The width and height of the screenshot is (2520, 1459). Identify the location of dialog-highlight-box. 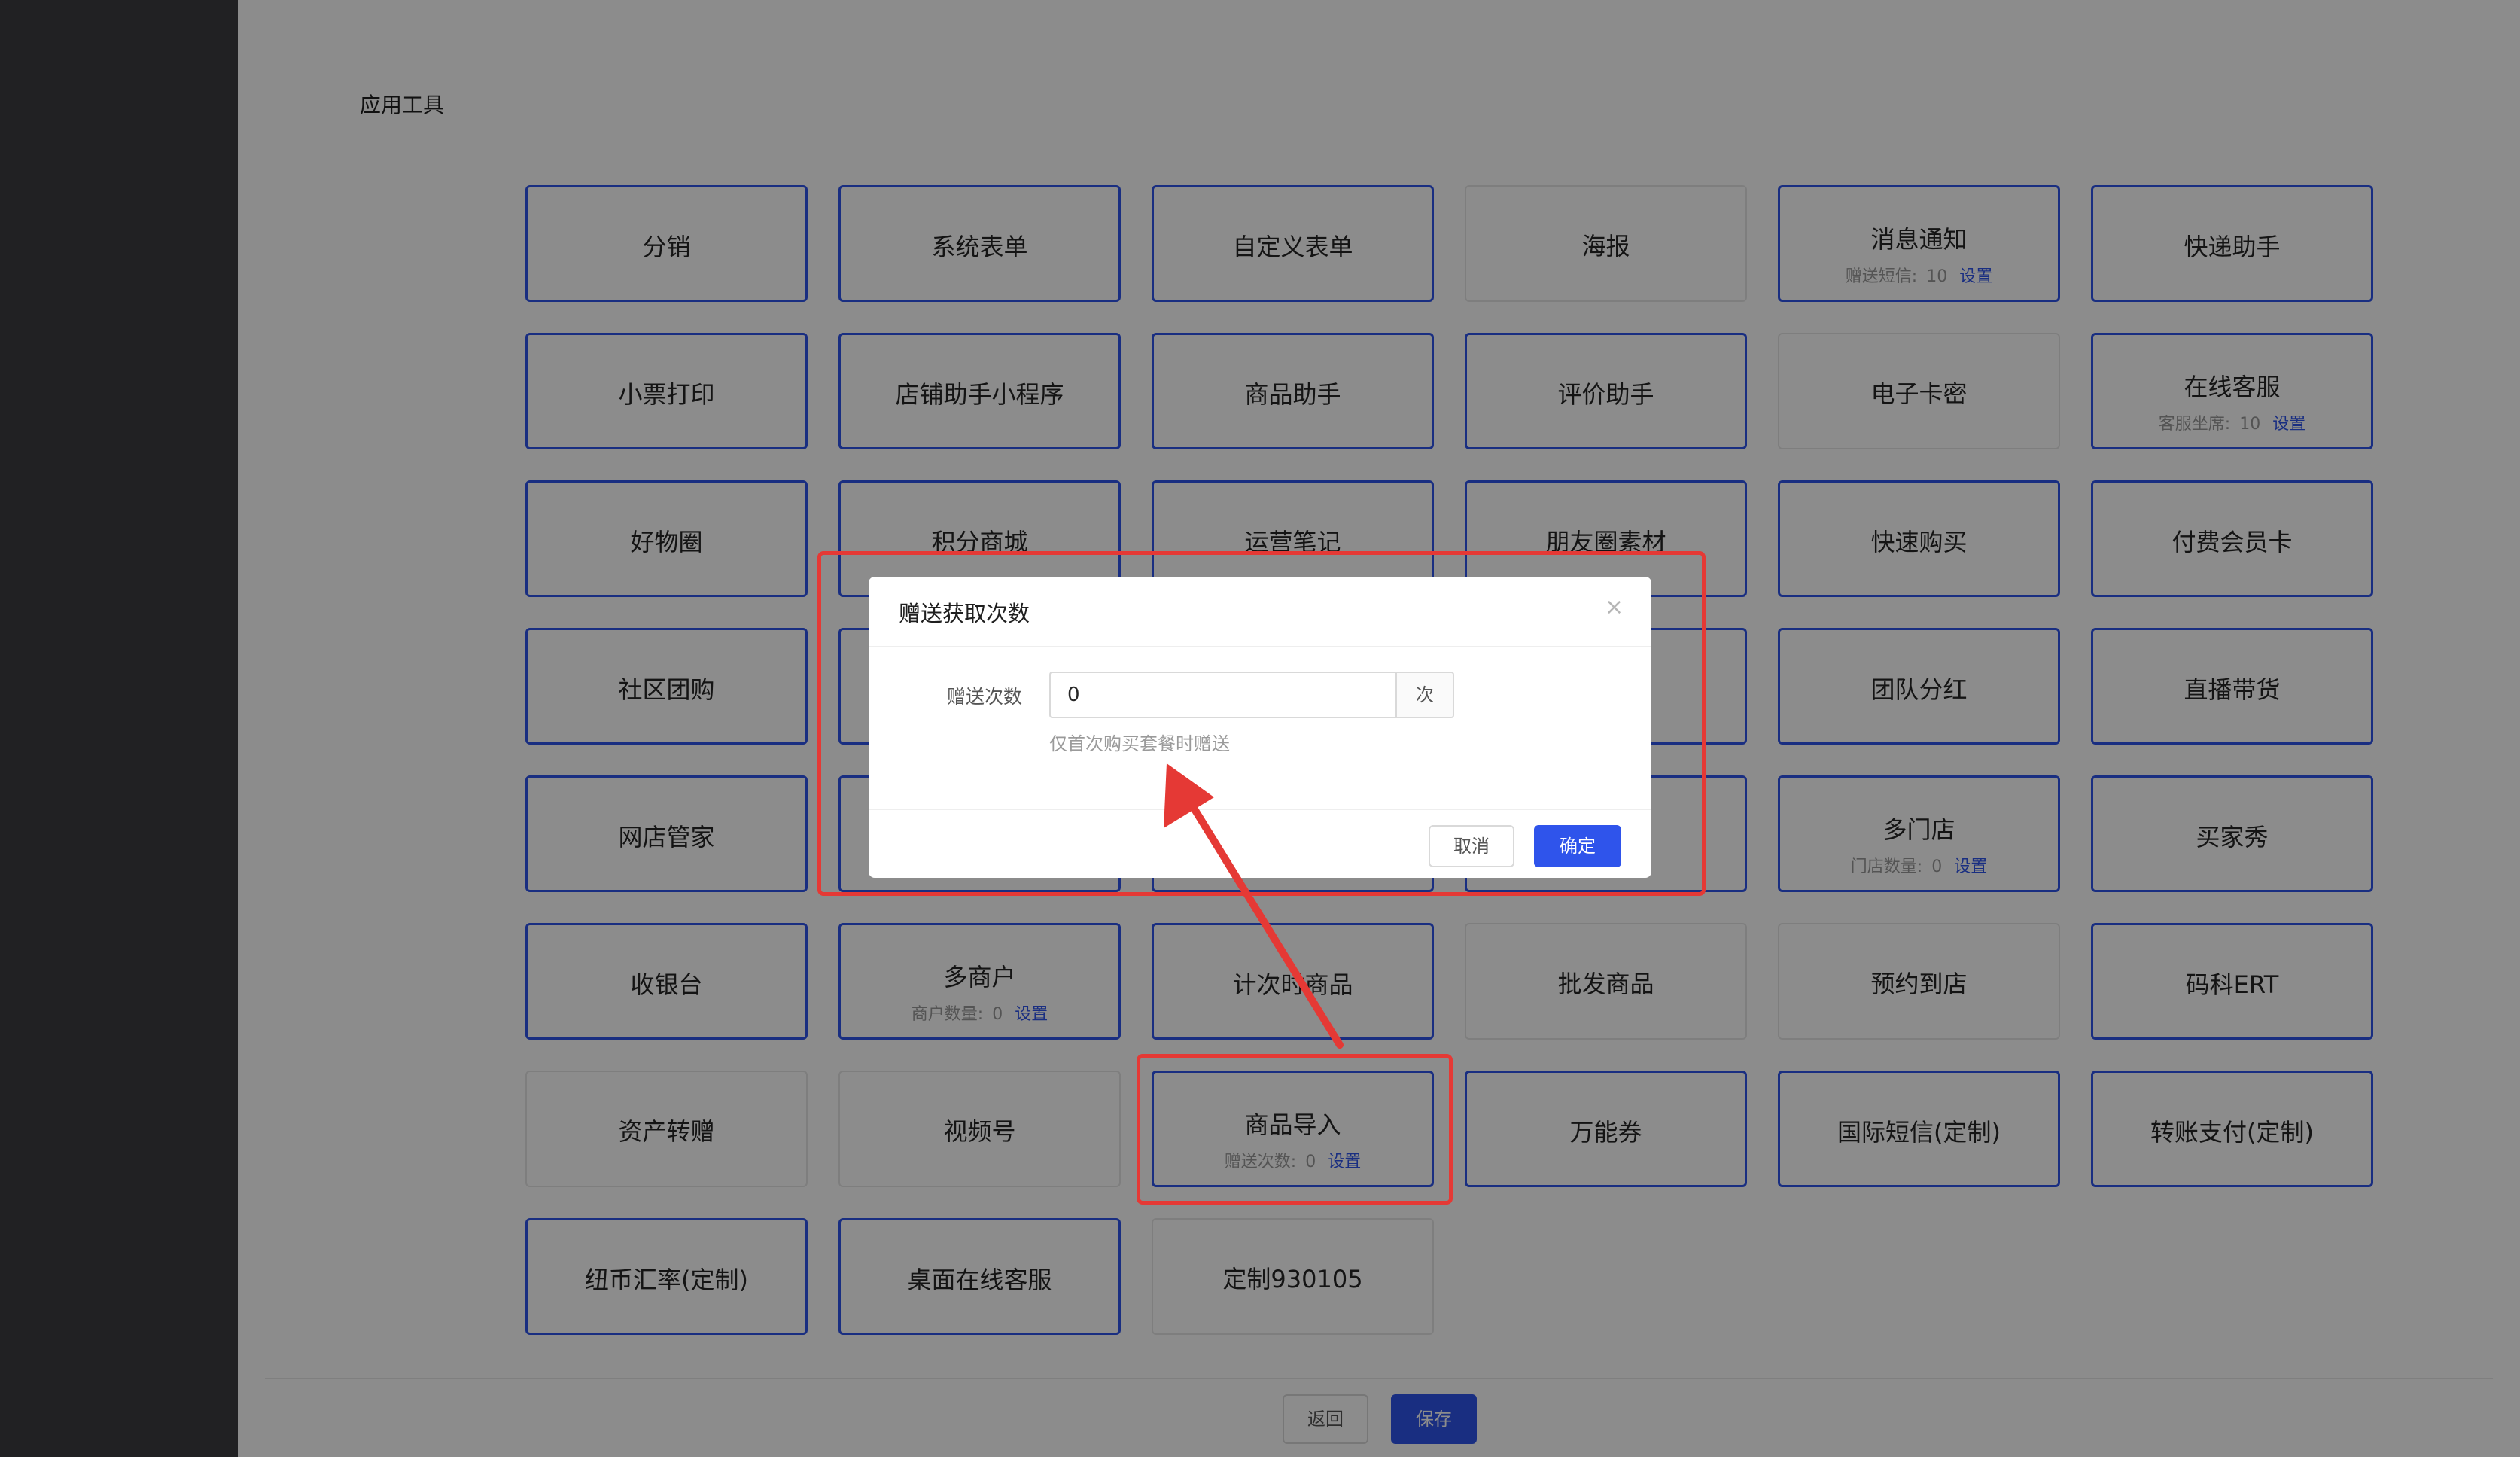
(1261, 723).